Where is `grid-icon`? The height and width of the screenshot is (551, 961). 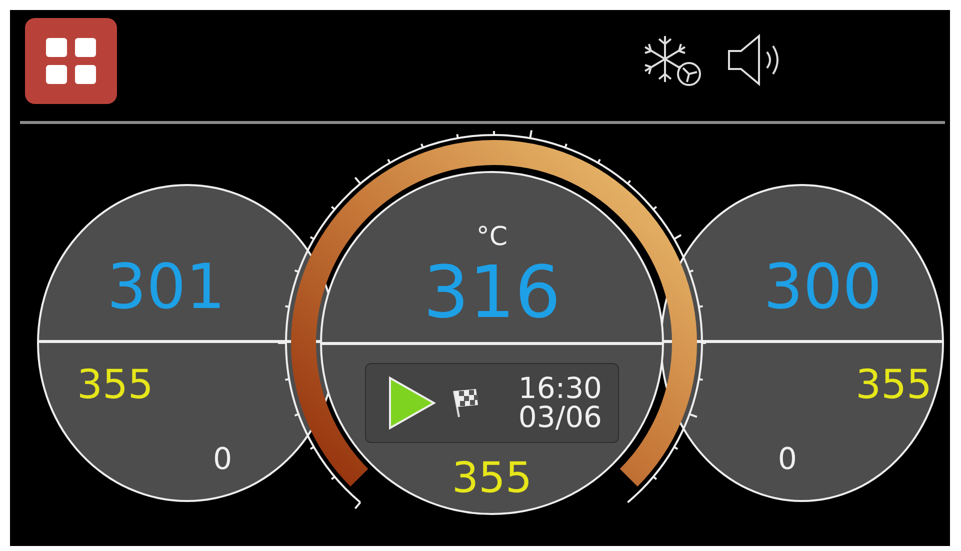 grid-icon is located at coordinates (71, 60).